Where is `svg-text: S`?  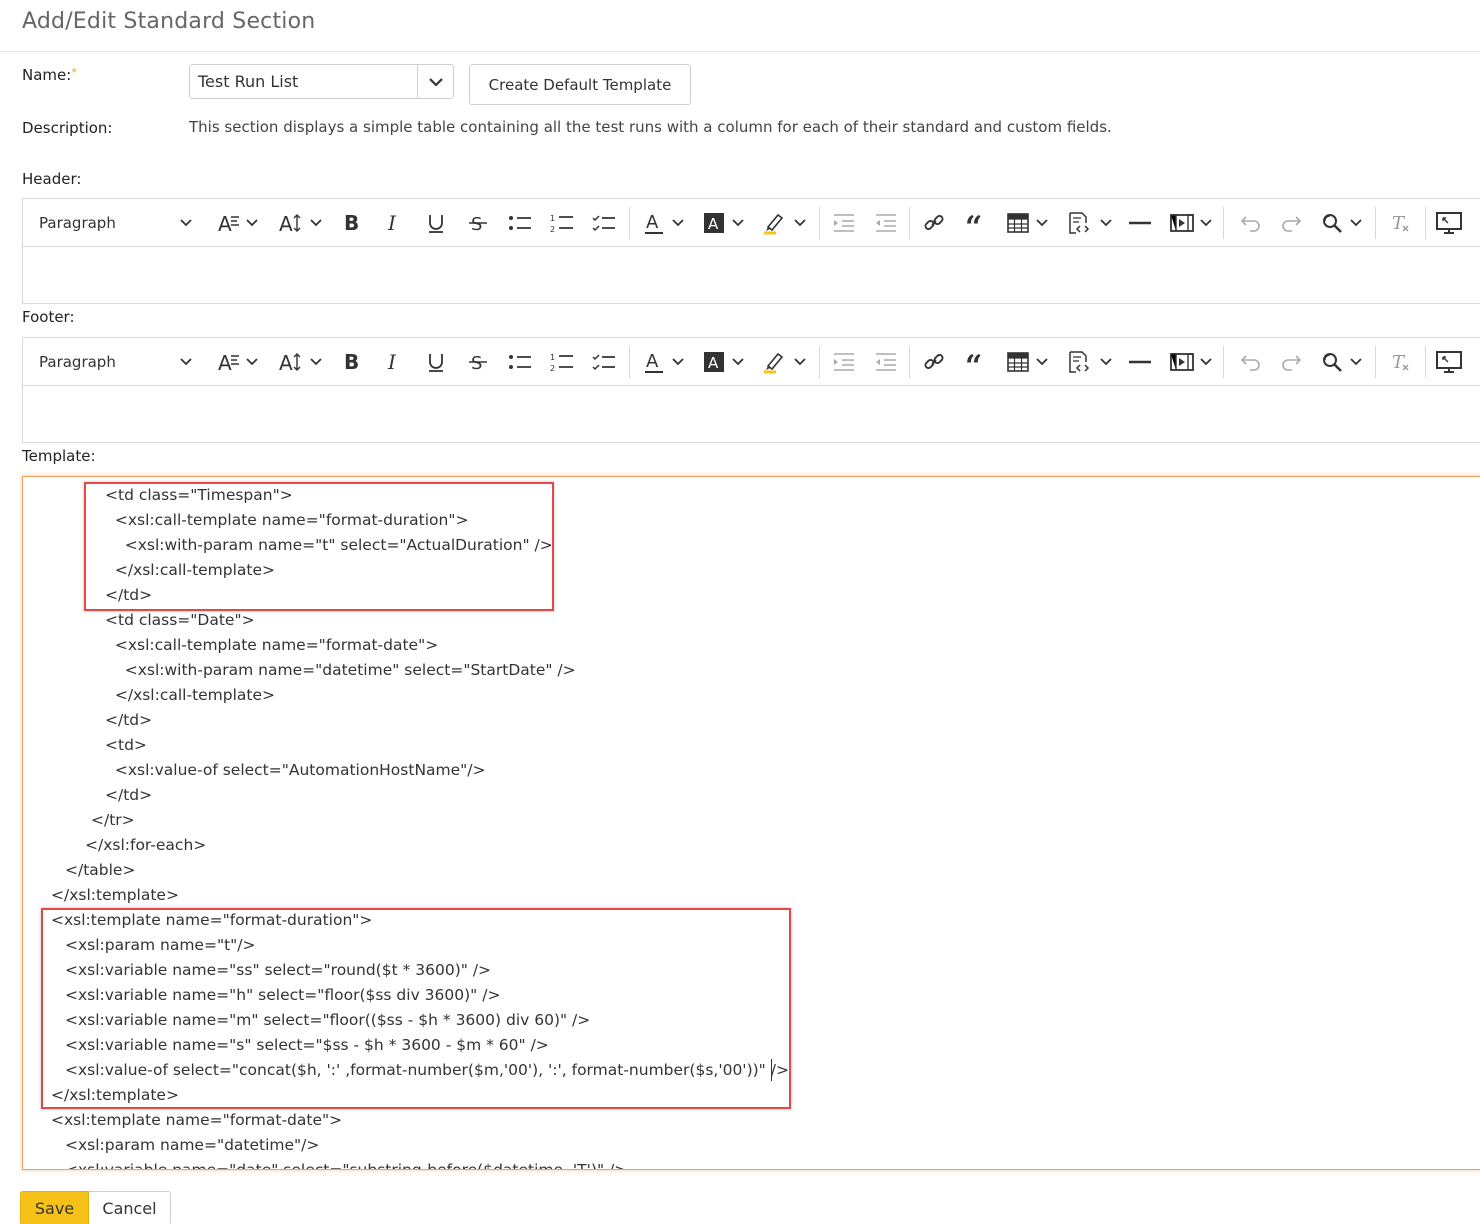 svg-text: S is located at coordinates (476, 224).